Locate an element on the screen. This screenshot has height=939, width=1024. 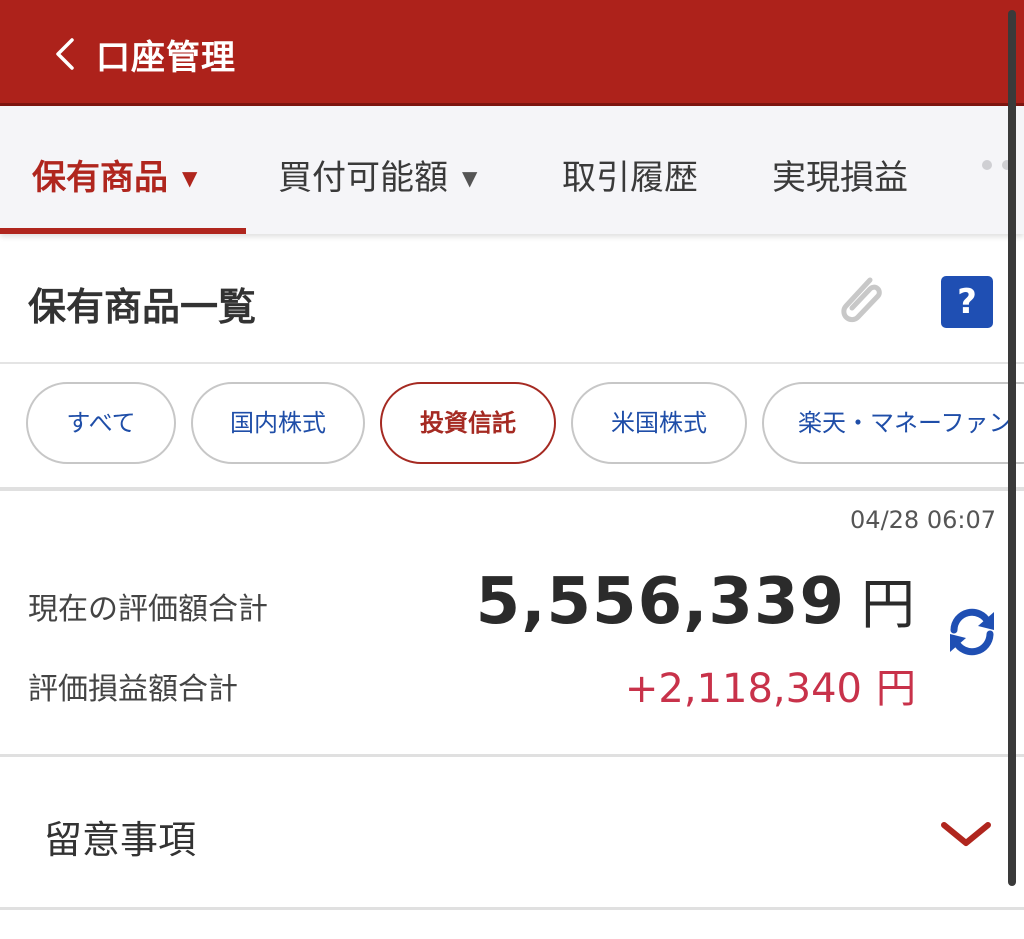
filter-chip-all: すべて is located at coordinates (101, 423).